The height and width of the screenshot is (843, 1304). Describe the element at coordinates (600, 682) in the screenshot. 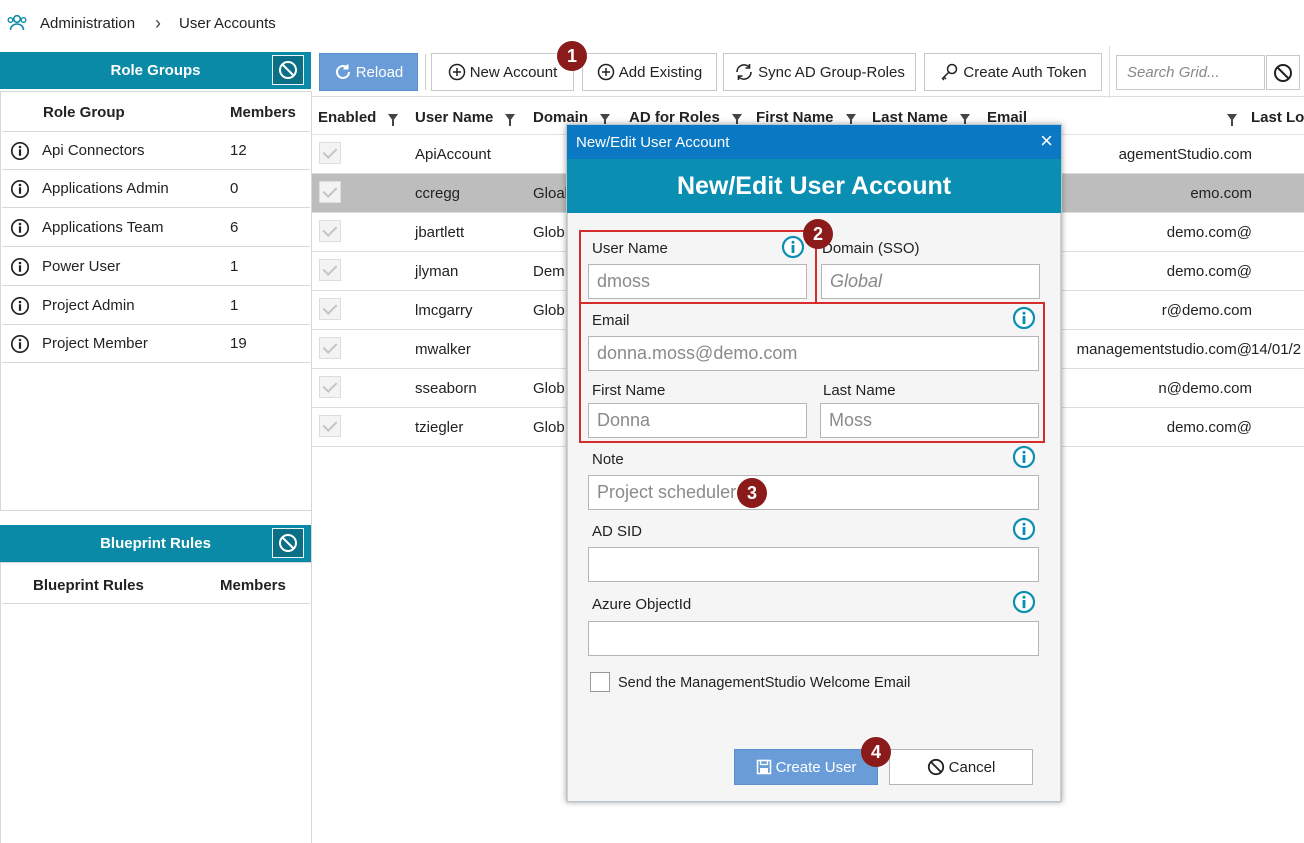

I see `welcome-email-checkbox` at that location.